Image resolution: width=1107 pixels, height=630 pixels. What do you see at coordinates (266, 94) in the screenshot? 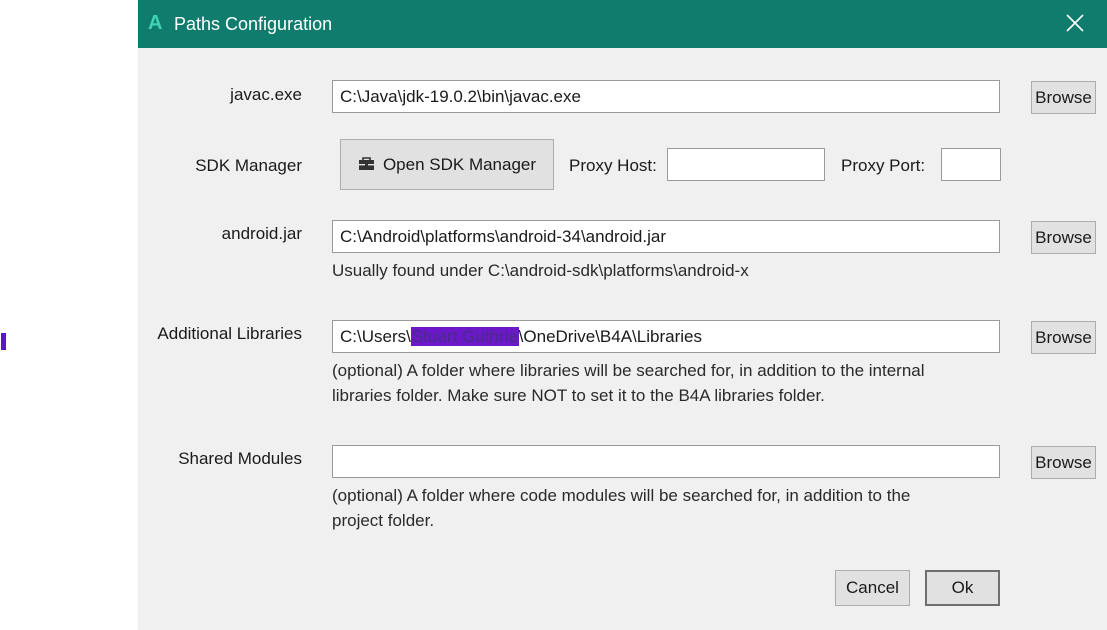
I see `javac-label: javac.exe` at bounding box center [266, 94].